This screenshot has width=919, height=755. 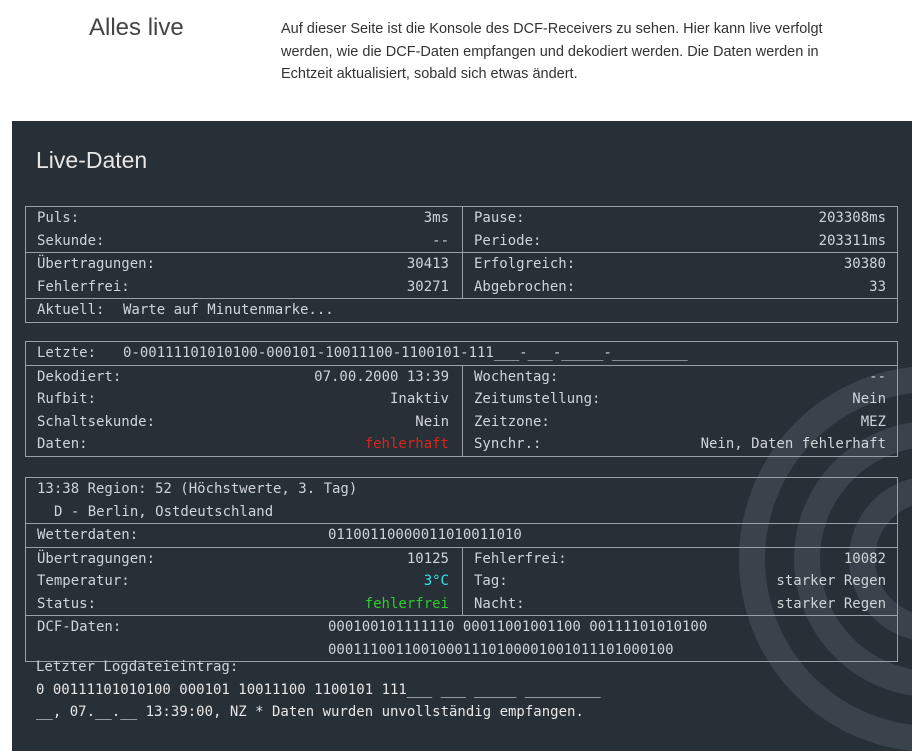 I want to click on stats-row: Übertragungen: 30413 Erfolgreich: 30380, so click(x=461, y=264).